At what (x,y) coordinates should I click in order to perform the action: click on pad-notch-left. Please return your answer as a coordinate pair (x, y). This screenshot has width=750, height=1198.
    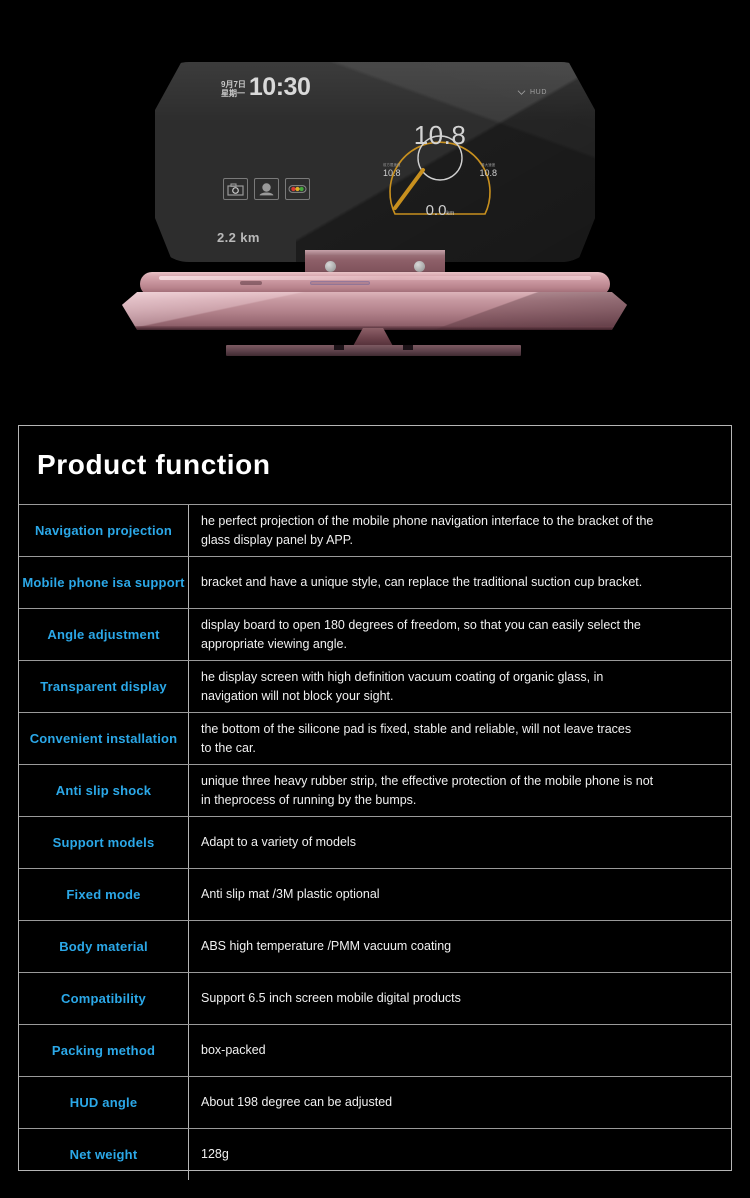
    Looking at the image, I should click on (339, 347).